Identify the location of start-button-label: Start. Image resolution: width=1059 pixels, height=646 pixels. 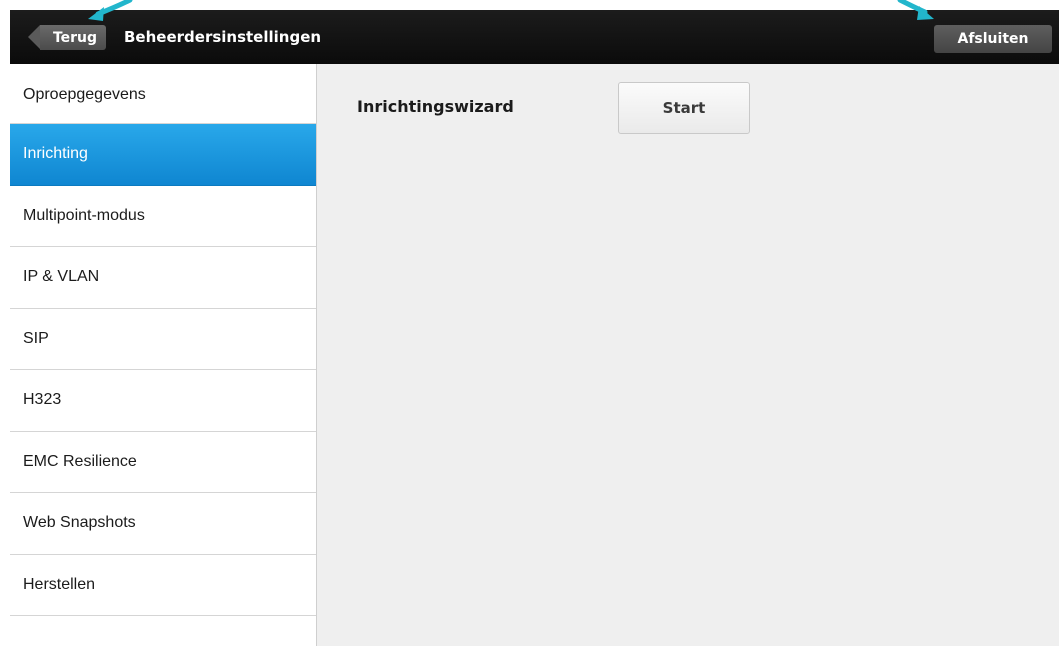
(684, 108).